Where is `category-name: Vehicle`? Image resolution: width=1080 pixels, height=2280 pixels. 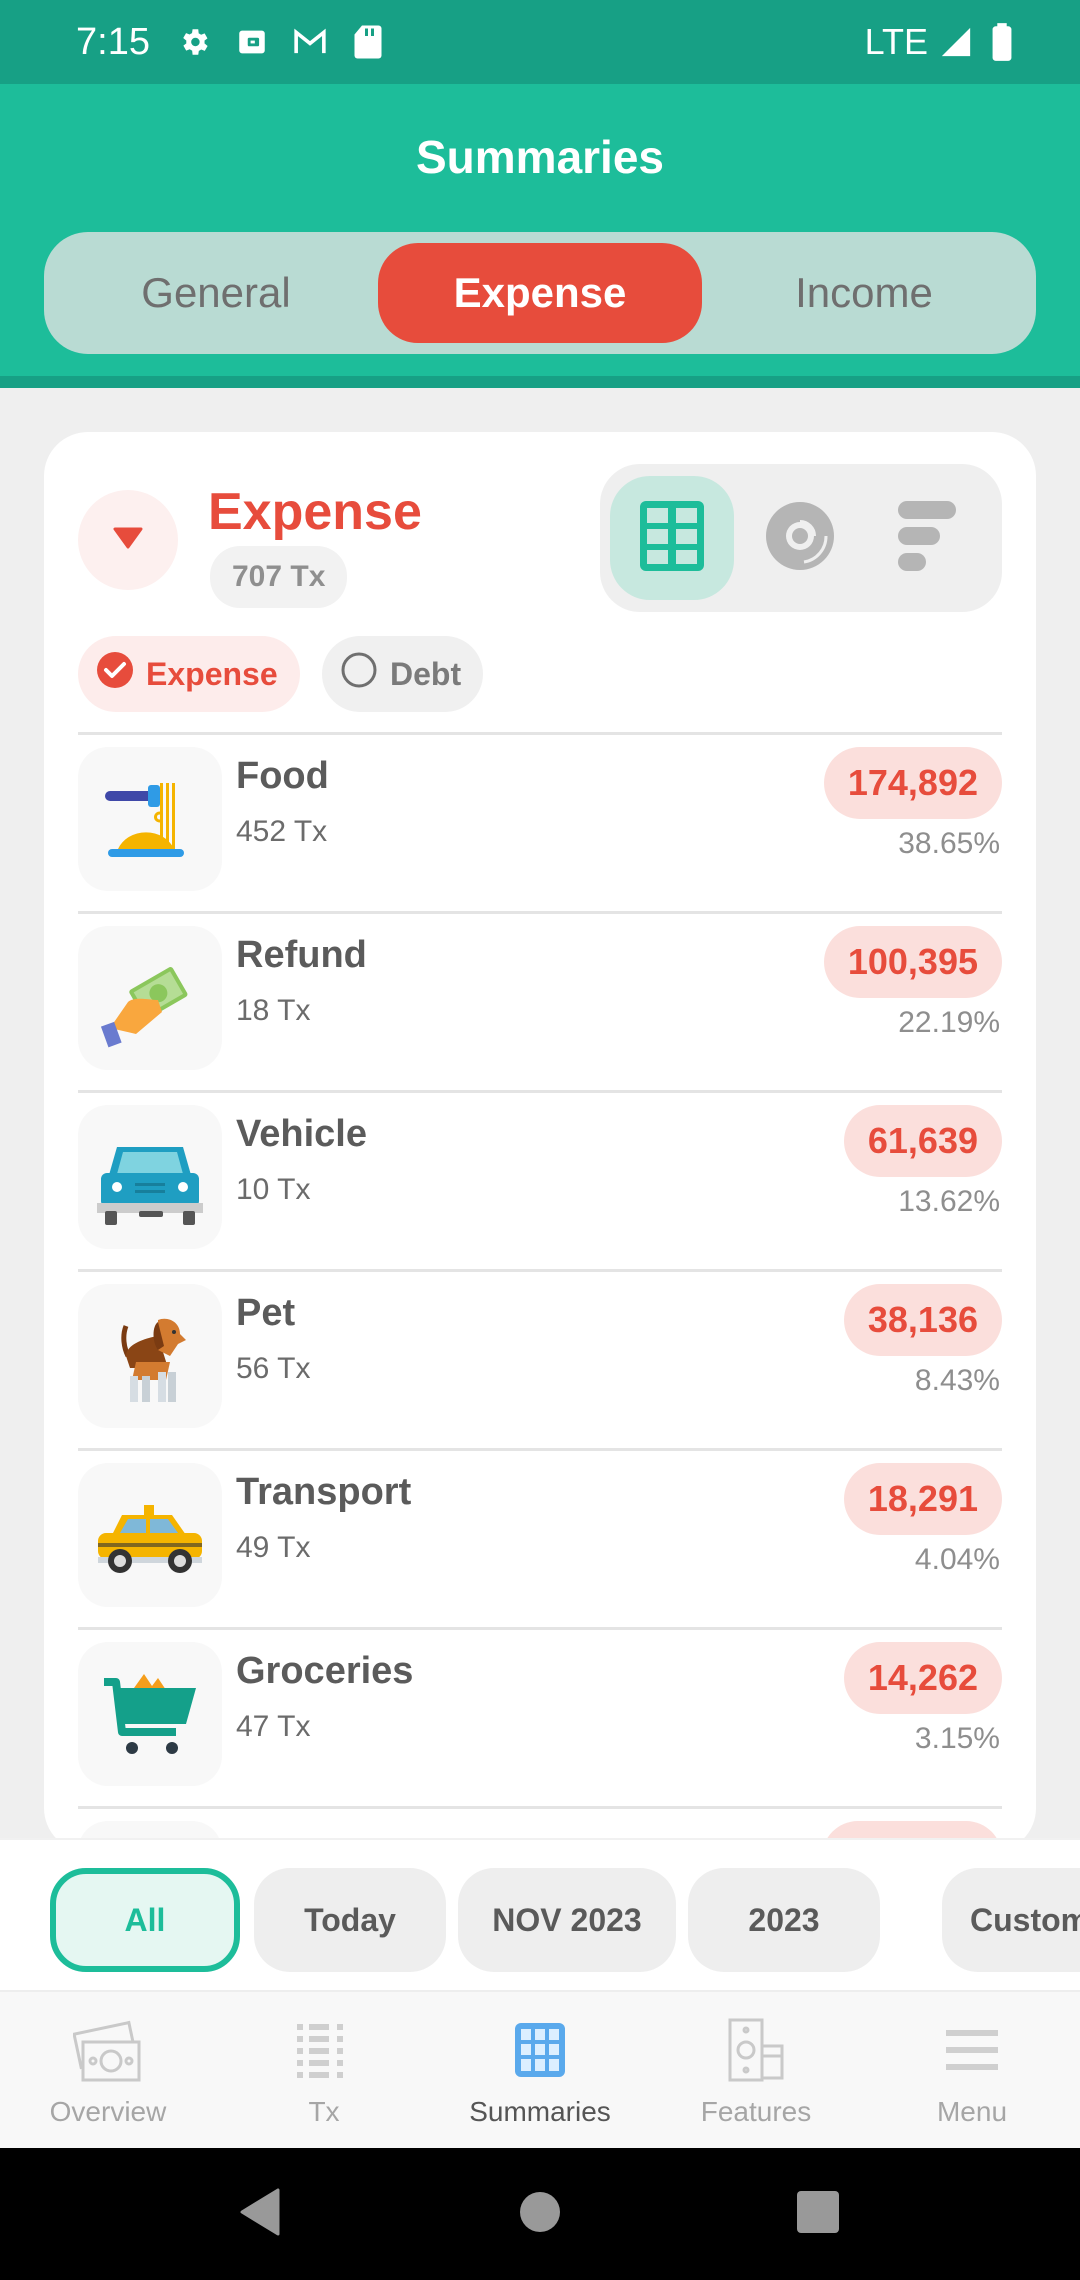 category-name: Vehicle is located at coordinates (301, 1134).